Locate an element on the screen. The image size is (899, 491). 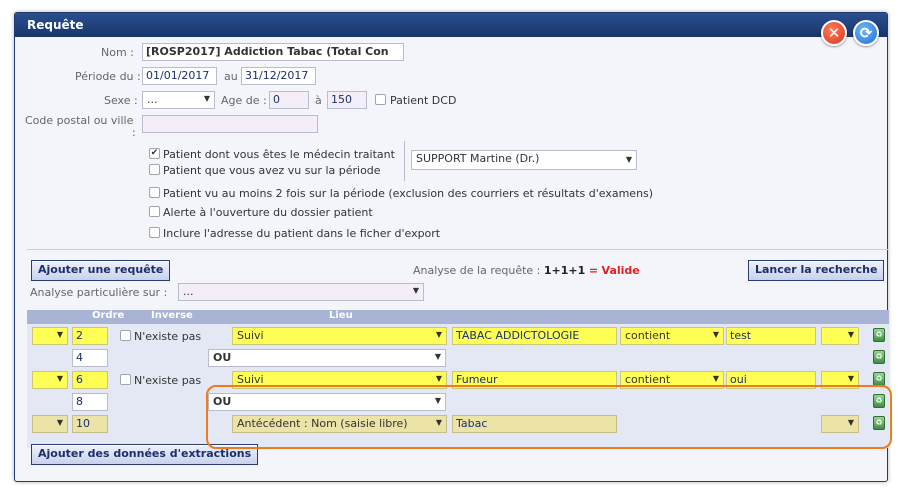
medecin-traitant-checkbox: ✔ is located at coordinates (154, 153).